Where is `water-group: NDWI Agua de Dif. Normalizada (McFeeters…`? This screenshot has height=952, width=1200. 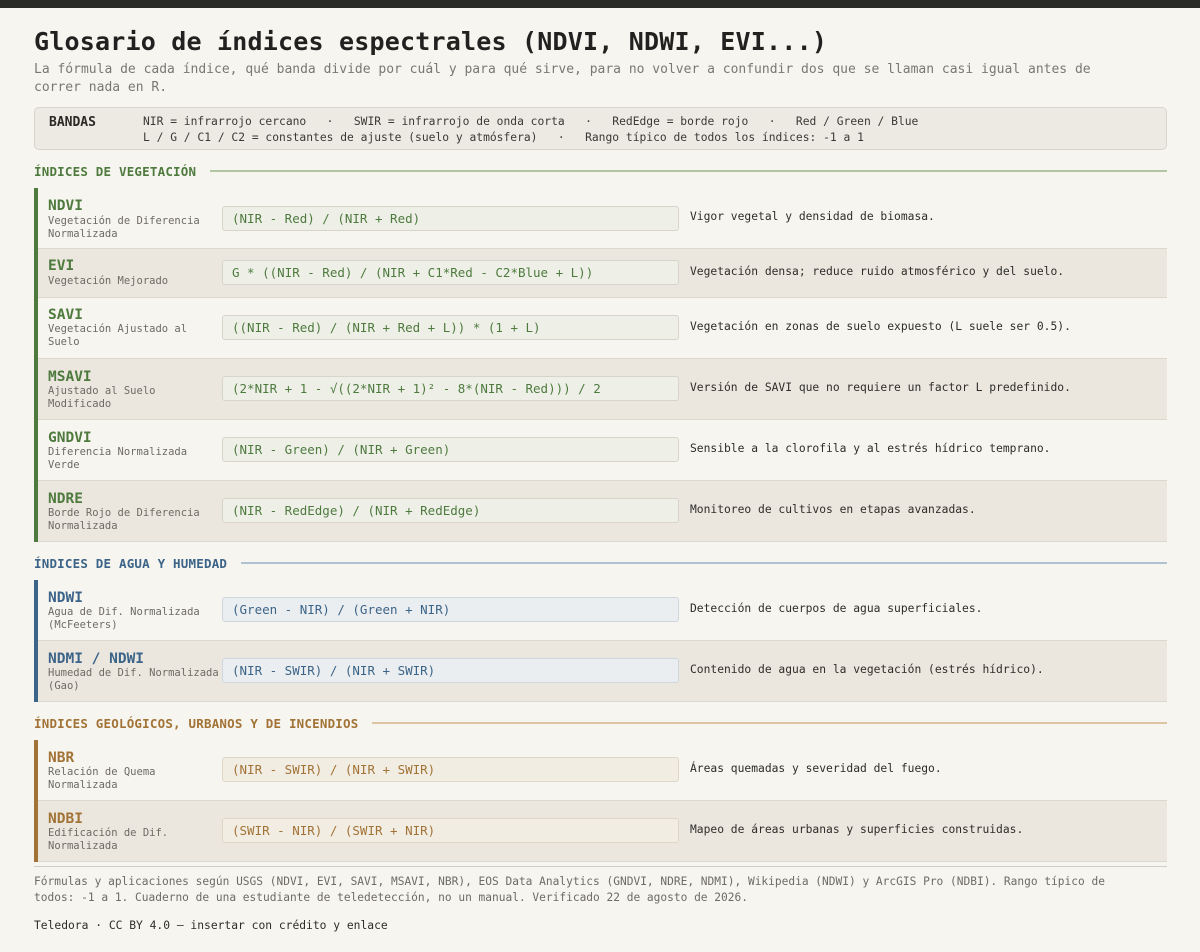
water-group: NDWI Agua de Dif. Normalizada (McFeeters… is located at coordinates (600, 641).